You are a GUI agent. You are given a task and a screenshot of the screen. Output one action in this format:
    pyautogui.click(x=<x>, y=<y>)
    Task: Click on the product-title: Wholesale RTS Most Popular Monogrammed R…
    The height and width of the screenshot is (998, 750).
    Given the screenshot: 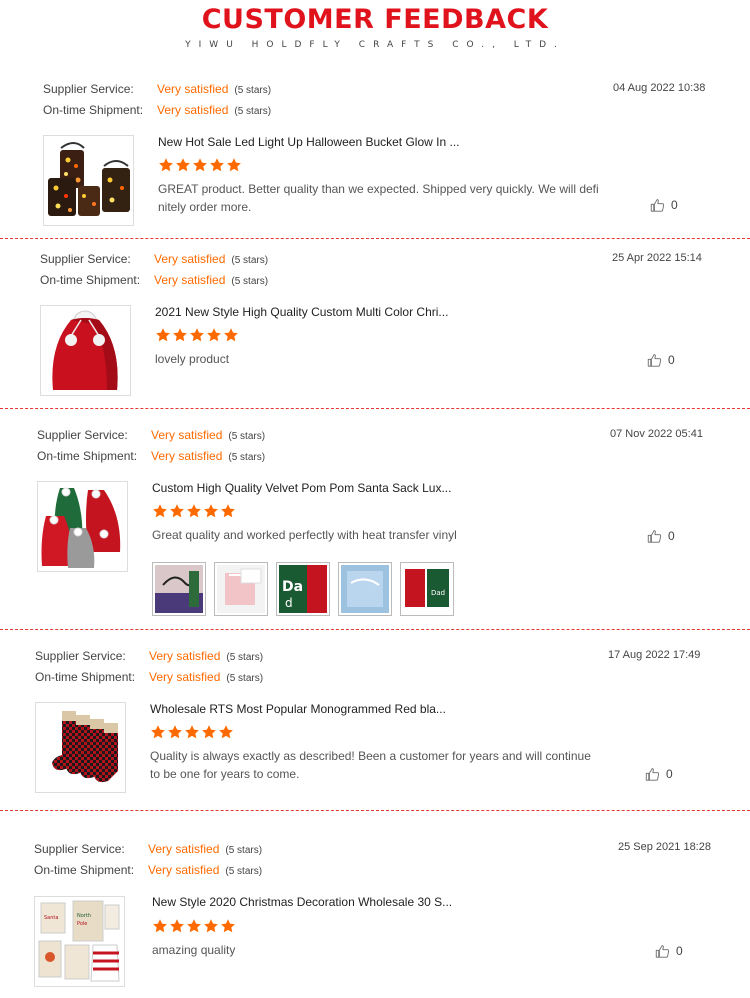 What is the action you would take?
    pyautogui.click(x=298, y=709)
    